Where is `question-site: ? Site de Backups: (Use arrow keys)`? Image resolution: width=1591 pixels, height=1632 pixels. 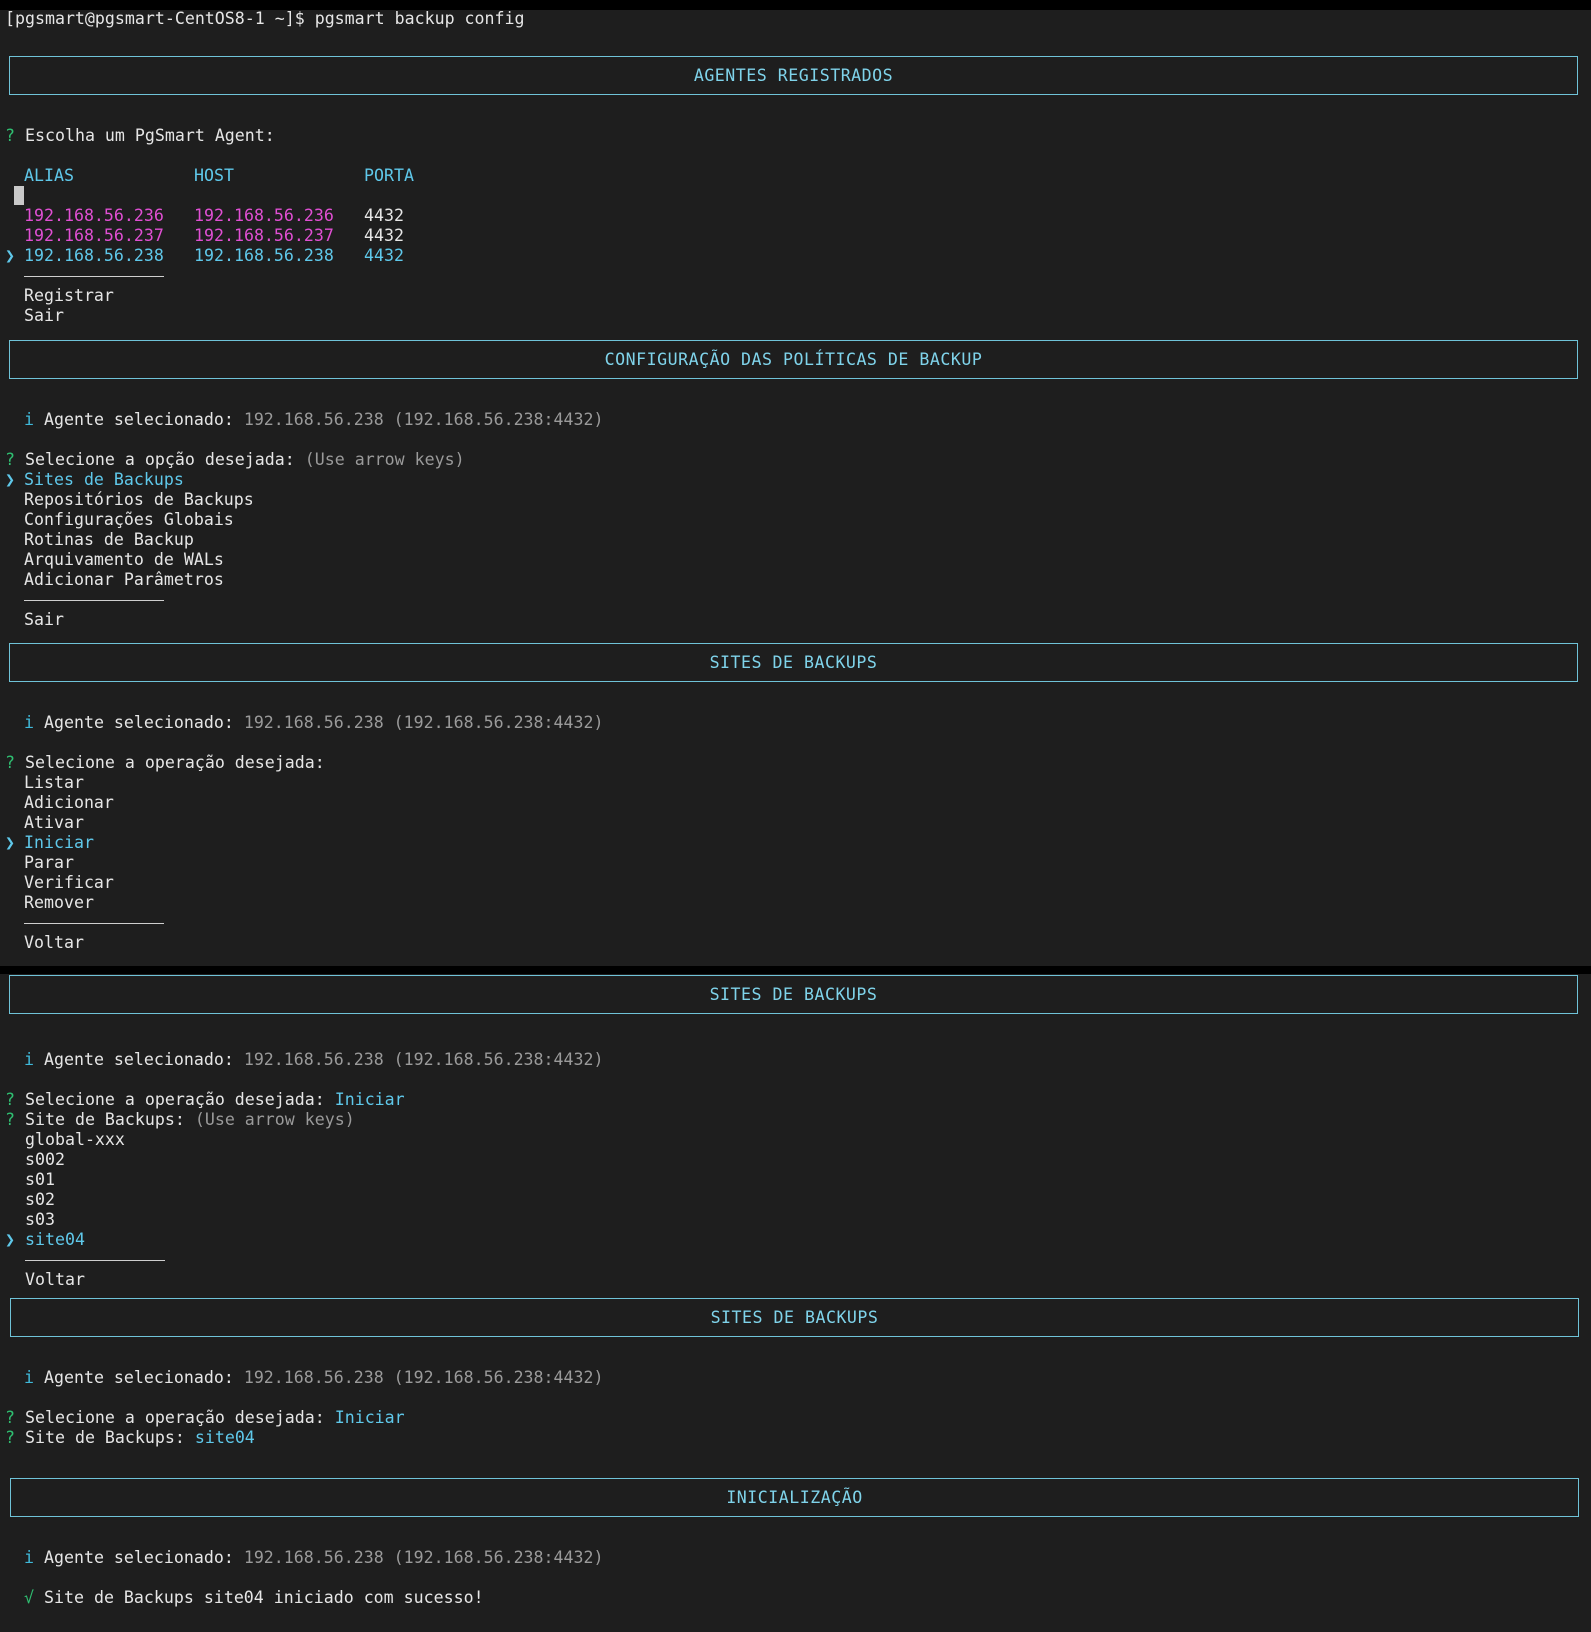 question-site: ? Site de Backups: (Use arrow keys) is located at coordinates (180, 1120).